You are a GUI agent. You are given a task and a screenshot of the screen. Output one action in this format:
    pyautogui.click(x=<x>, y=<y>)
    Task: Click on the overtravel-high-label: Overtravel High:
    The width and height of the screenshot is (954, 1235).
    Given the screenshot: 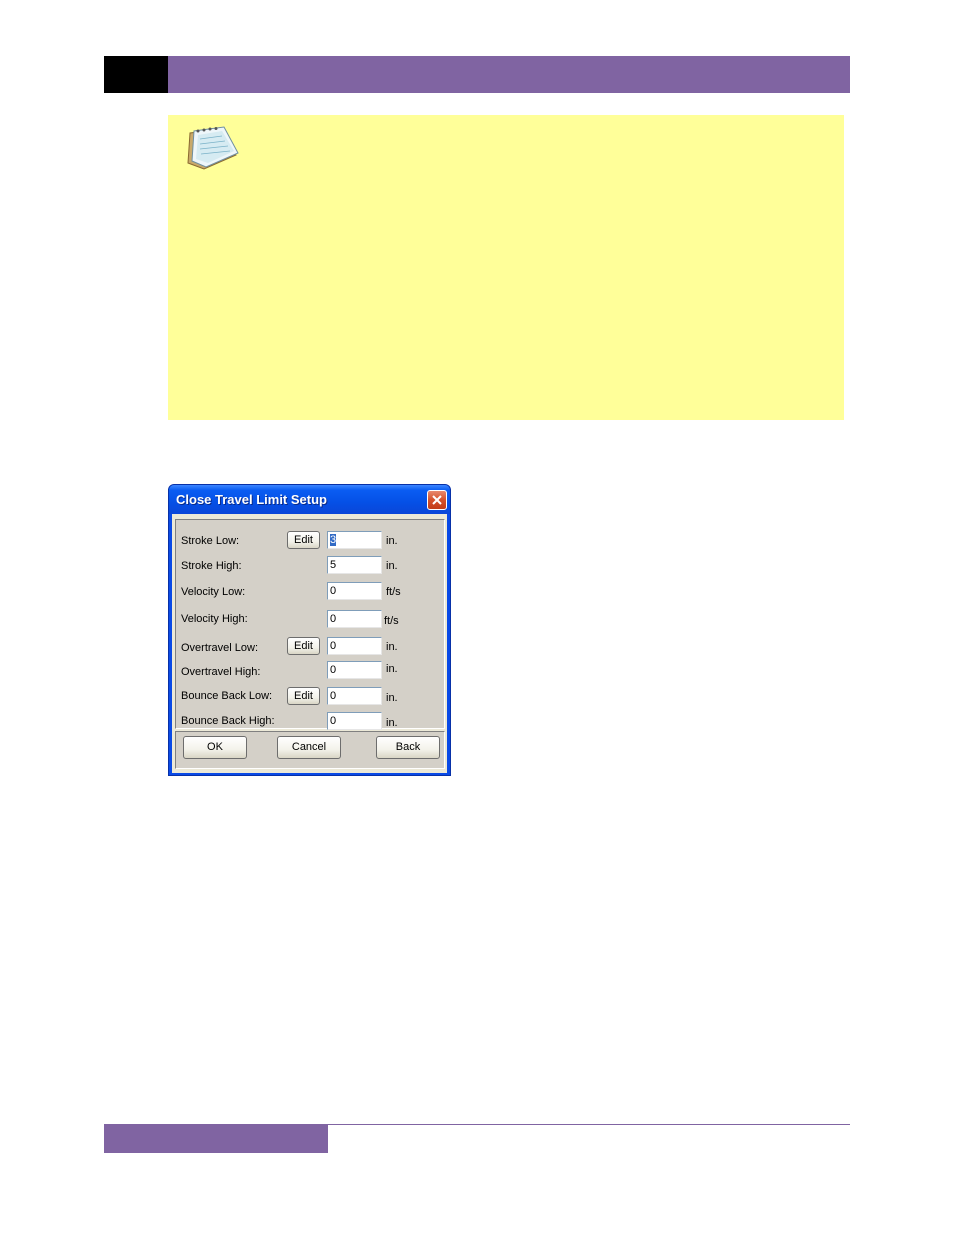 What is the action you would take?
    pyautogui.click(x=221, y=672)
    